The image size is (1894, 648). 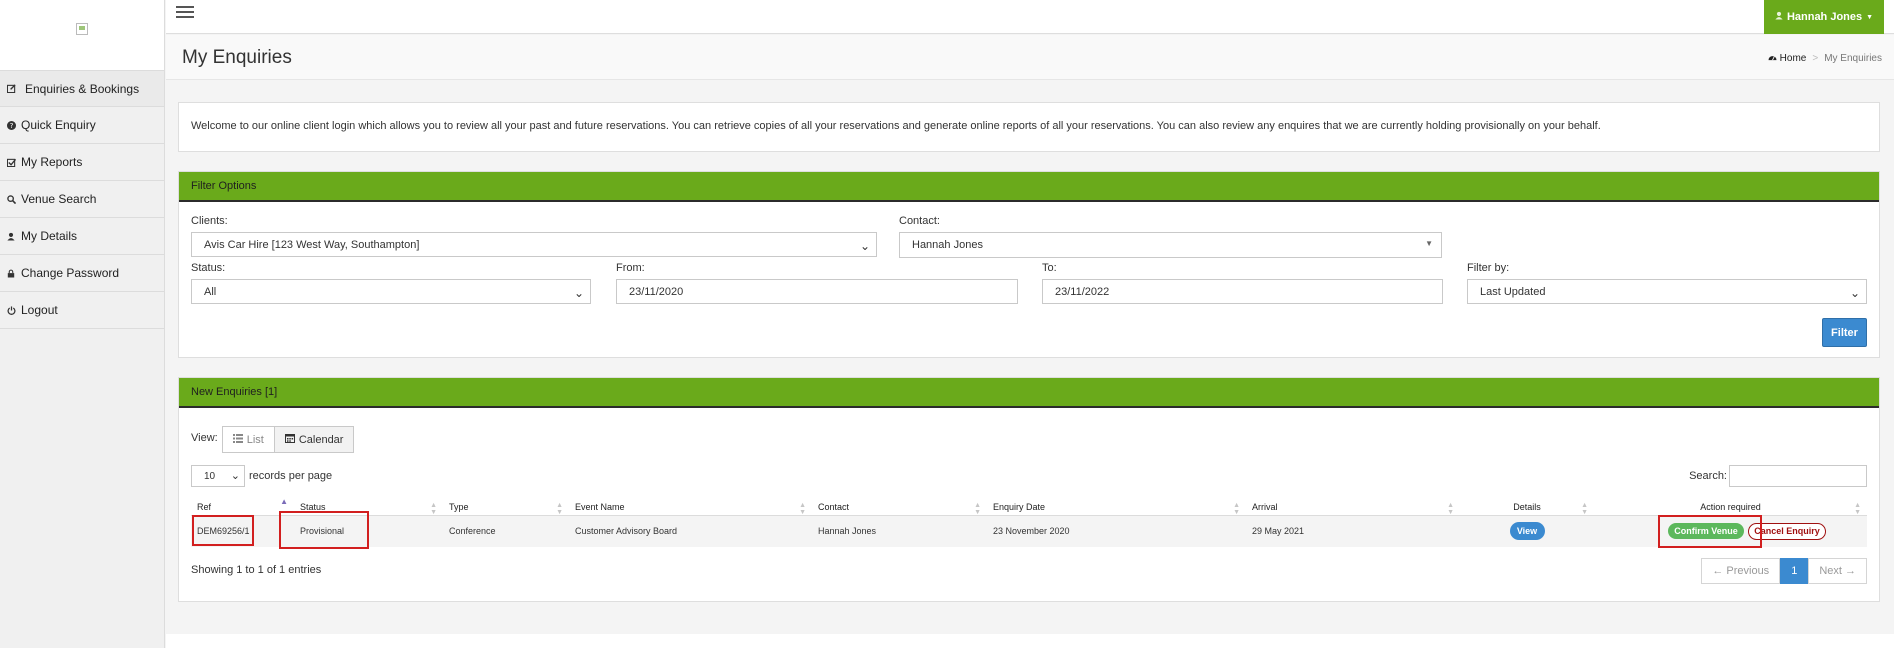 What do you see at coordinates (11, 273) in the screenshot?
I see `lock-icon` at bounding box center [11, 273].